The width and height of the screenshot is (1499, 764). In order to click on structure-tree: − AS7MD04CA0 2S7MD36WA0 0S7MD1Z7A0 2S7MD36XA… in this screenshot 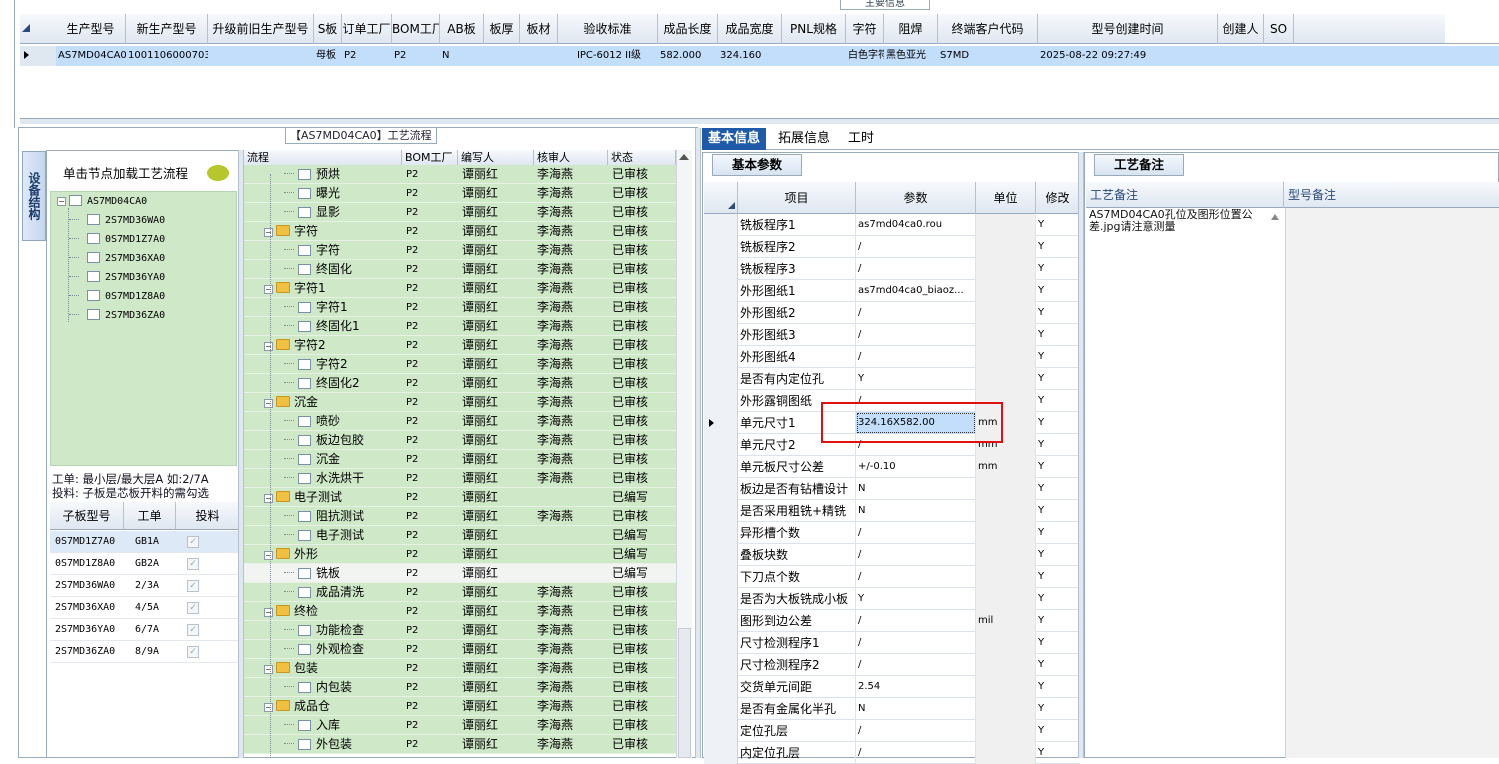, I will do `click(143, 328)`.